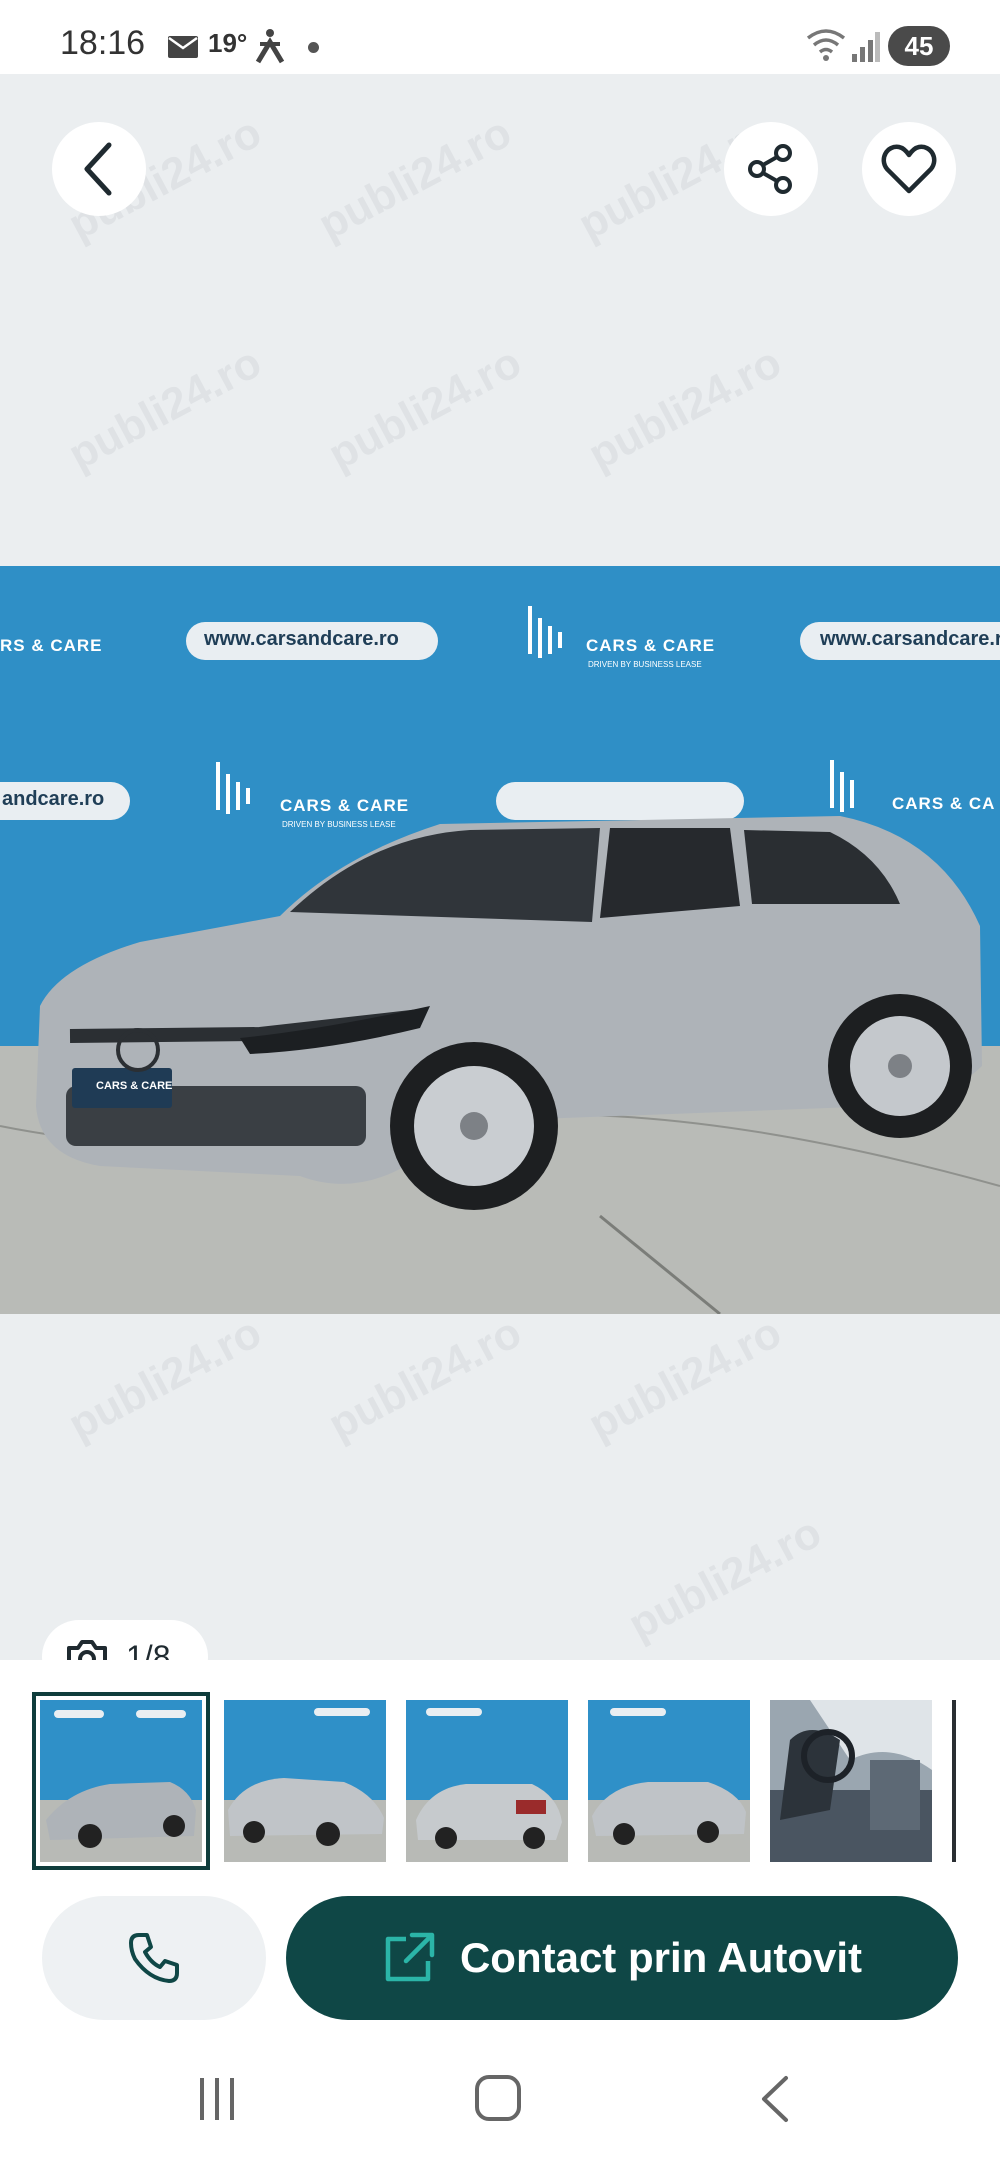 The image size is (1000, 2167). I want to click on heart-icon, so click(909, 169).